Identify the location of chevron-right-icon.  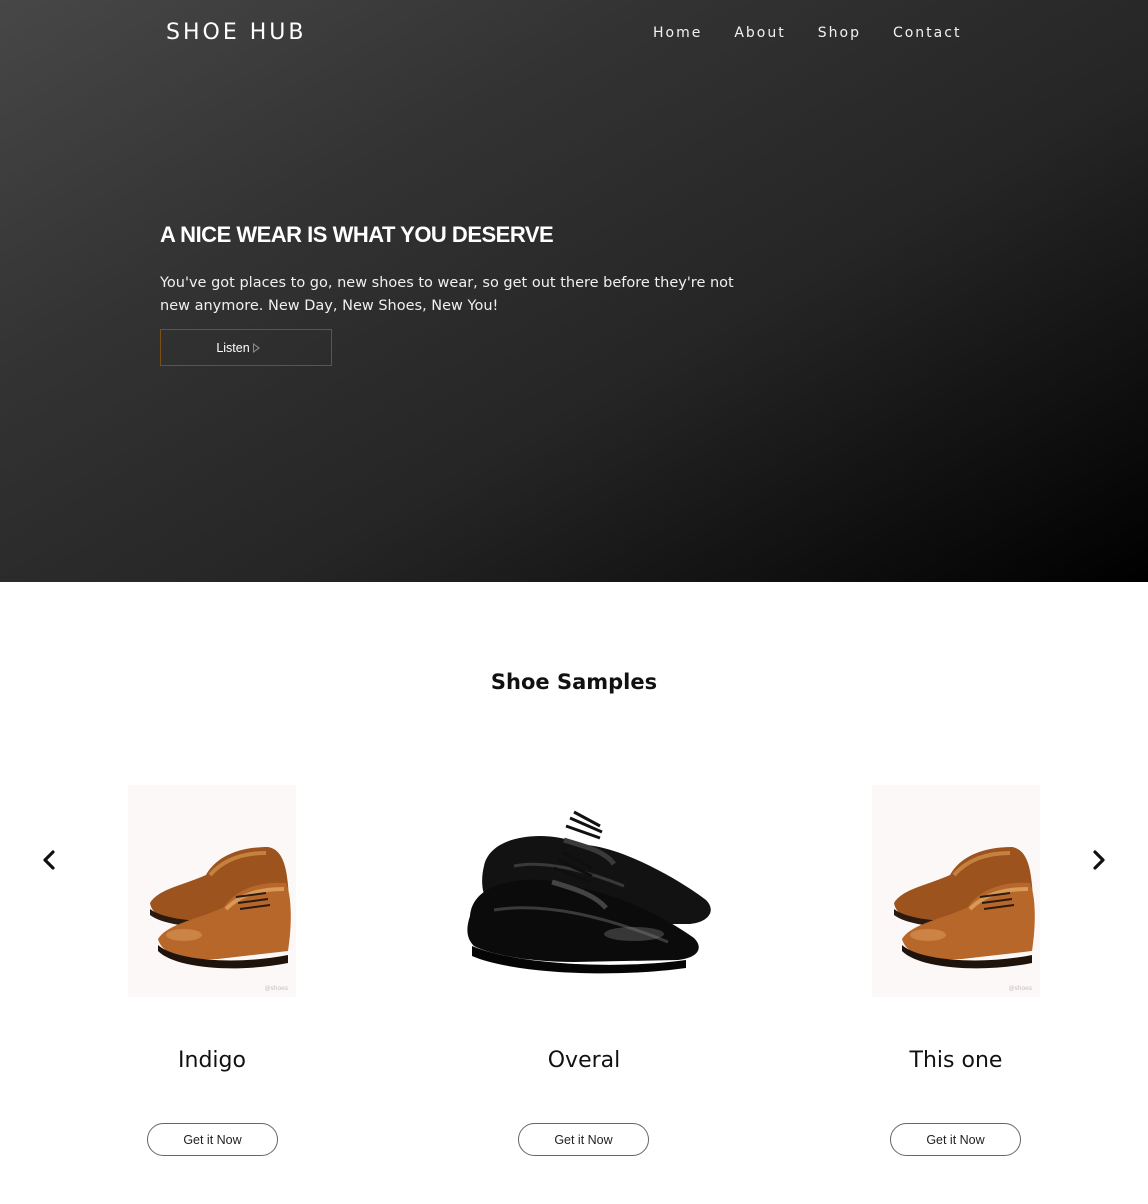
(1099, 860).